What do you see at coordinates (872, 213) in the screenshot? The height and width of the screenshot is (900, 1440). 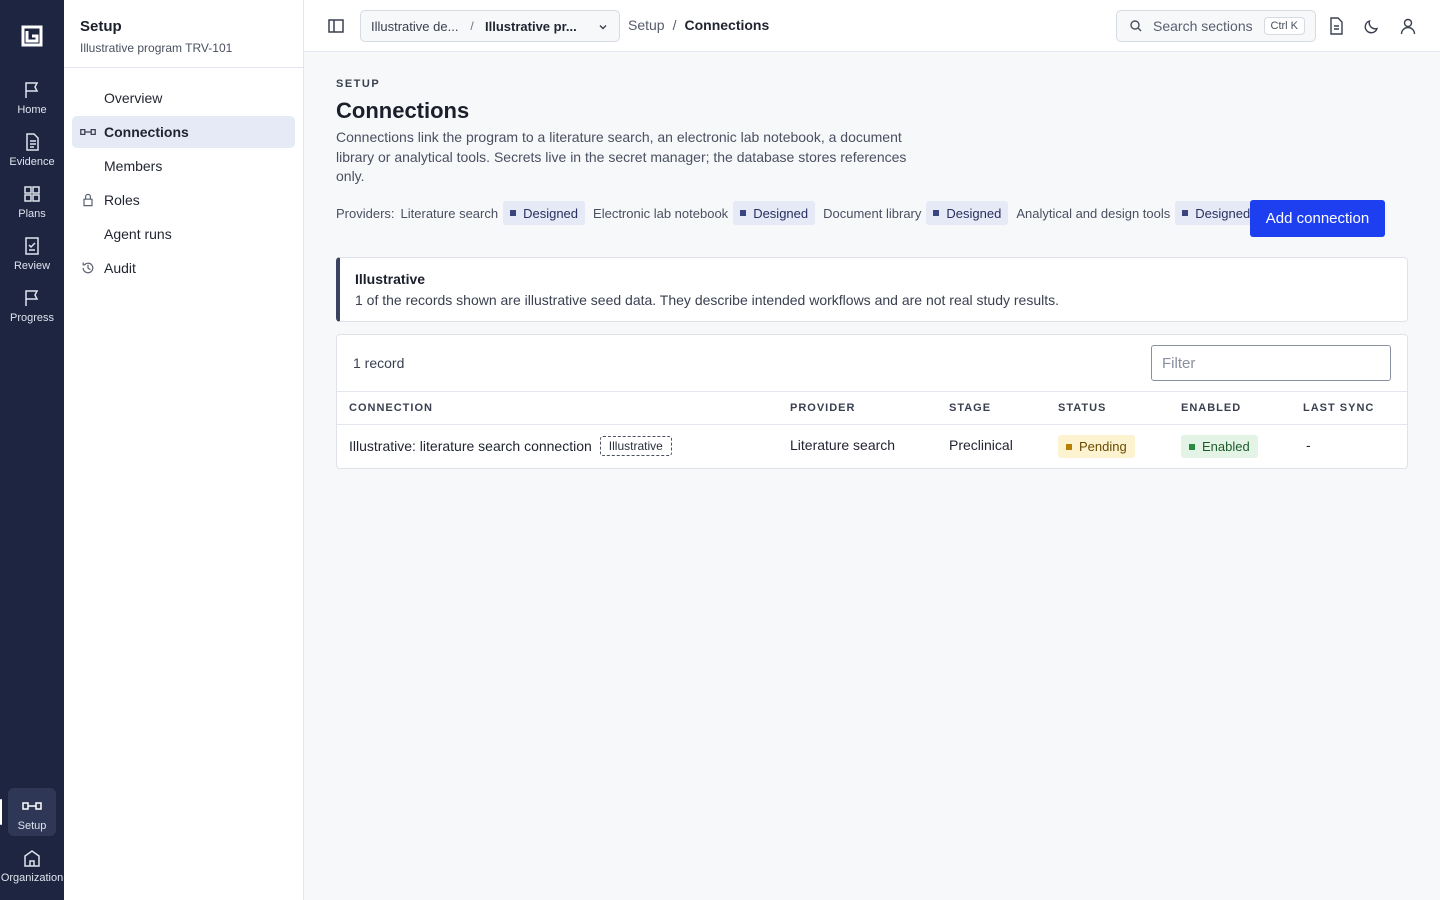 I see `provider-name: Document library` at bounding box center [872, 213].